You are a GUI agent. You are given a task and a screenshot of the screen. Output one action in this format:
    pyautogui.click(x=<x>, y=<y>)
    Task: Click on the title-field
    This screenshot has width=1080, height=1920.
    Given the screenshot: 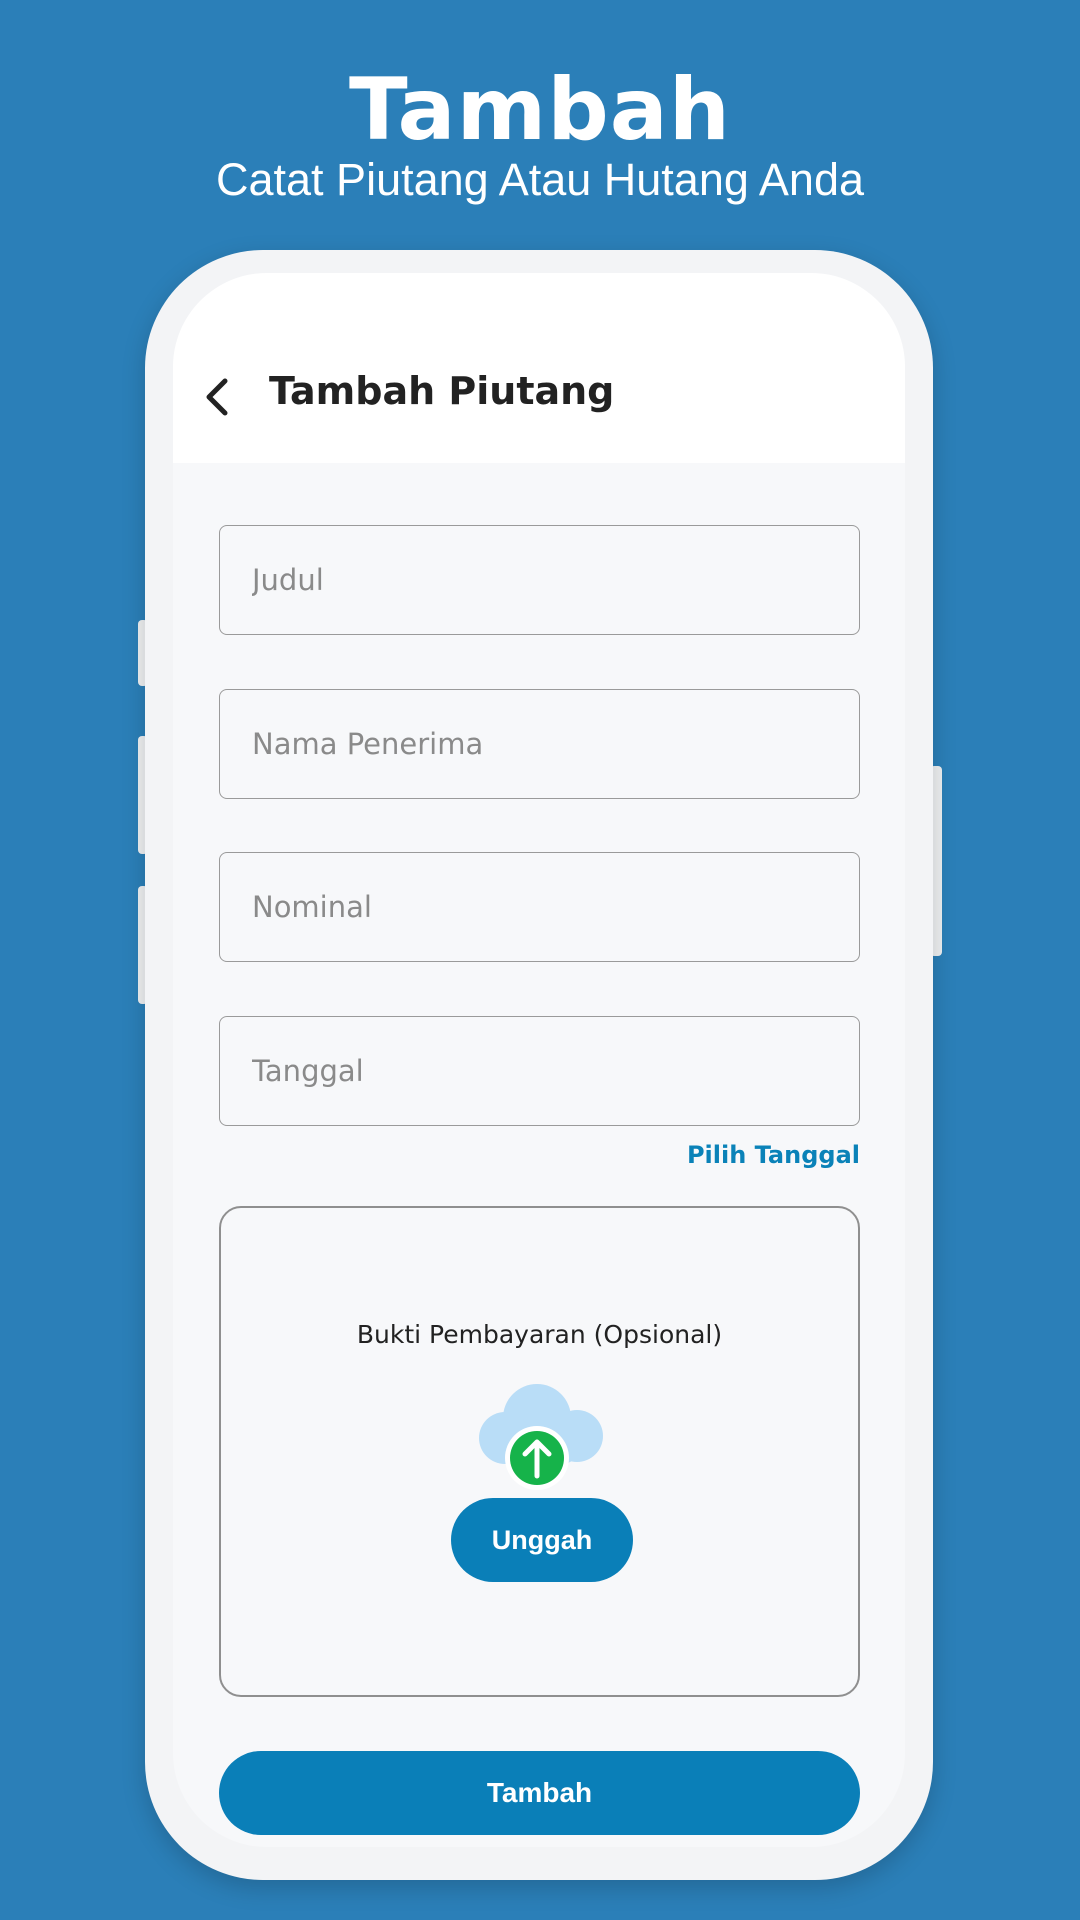 What is the action you would take?
    pyautogui.click(x=539, y=580)
    